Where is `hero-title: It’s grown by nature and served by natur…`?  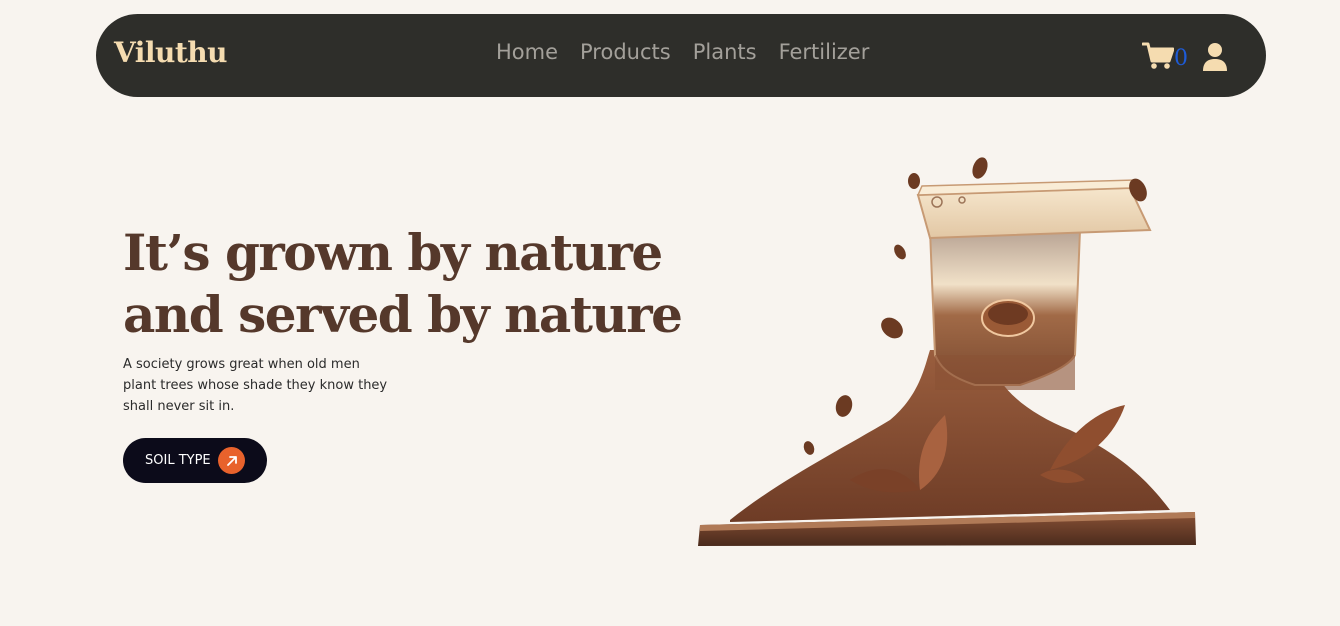 hero-title: It’s grown by nature and served by natur… is located at coordinates (403, 284).